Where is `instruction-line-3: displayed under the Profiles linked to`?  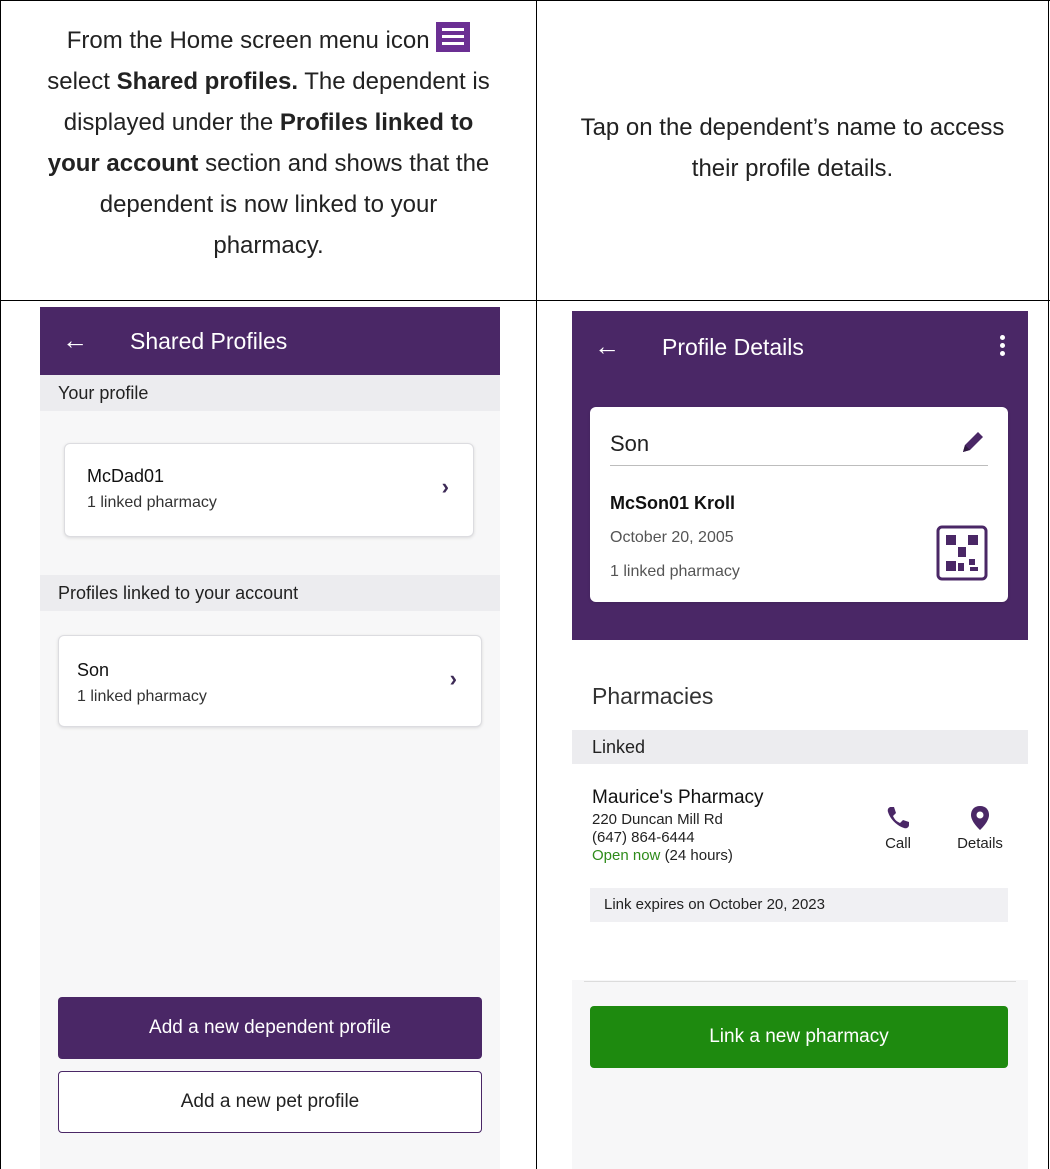
instruction-line-3: displayed under the Profiles linked to is located at coordinates (268, 122).